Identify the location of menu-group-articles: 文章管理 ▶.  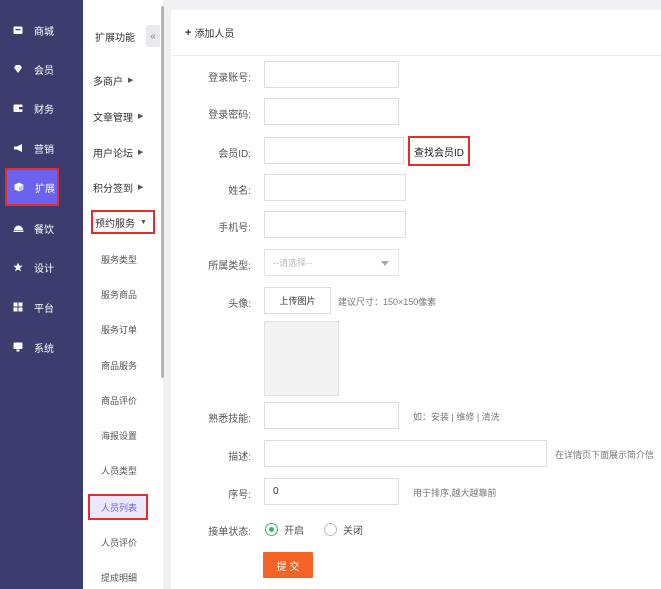
(118, 116).